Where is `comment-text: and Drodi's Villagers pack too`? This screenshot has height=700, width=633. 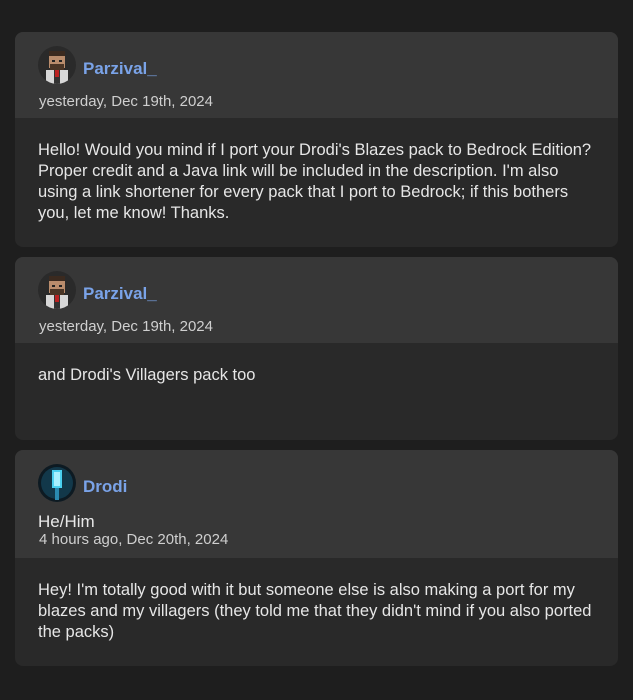
comment-text: and Drodi's Villagers pack too is located at coordinates (147, 375).